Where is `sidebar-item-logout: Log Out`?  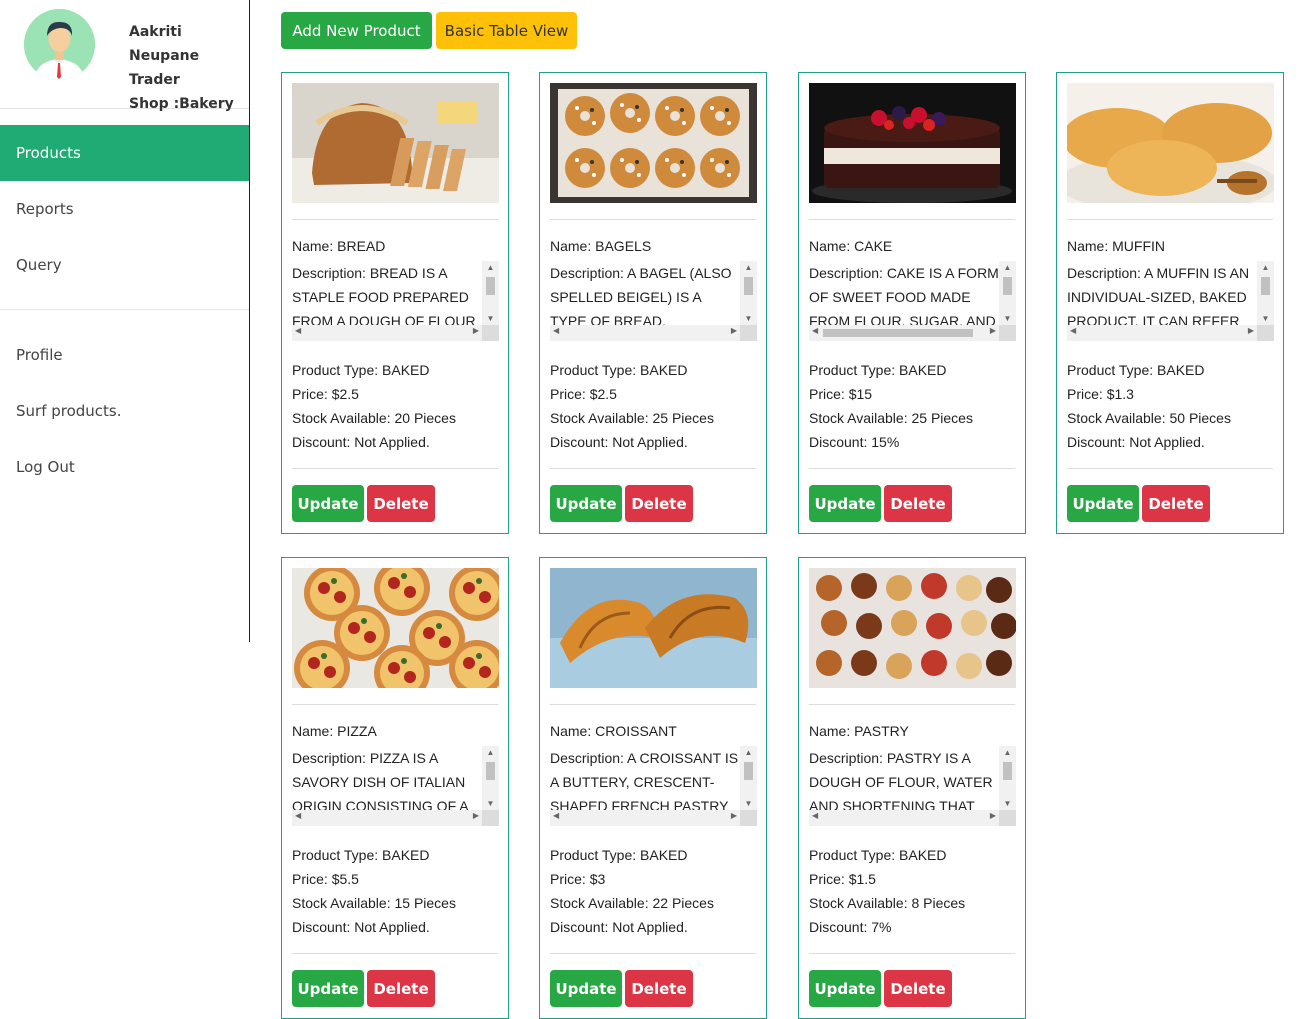 sidebar-item-logout: Log Out is located at coordinates (124, 467).